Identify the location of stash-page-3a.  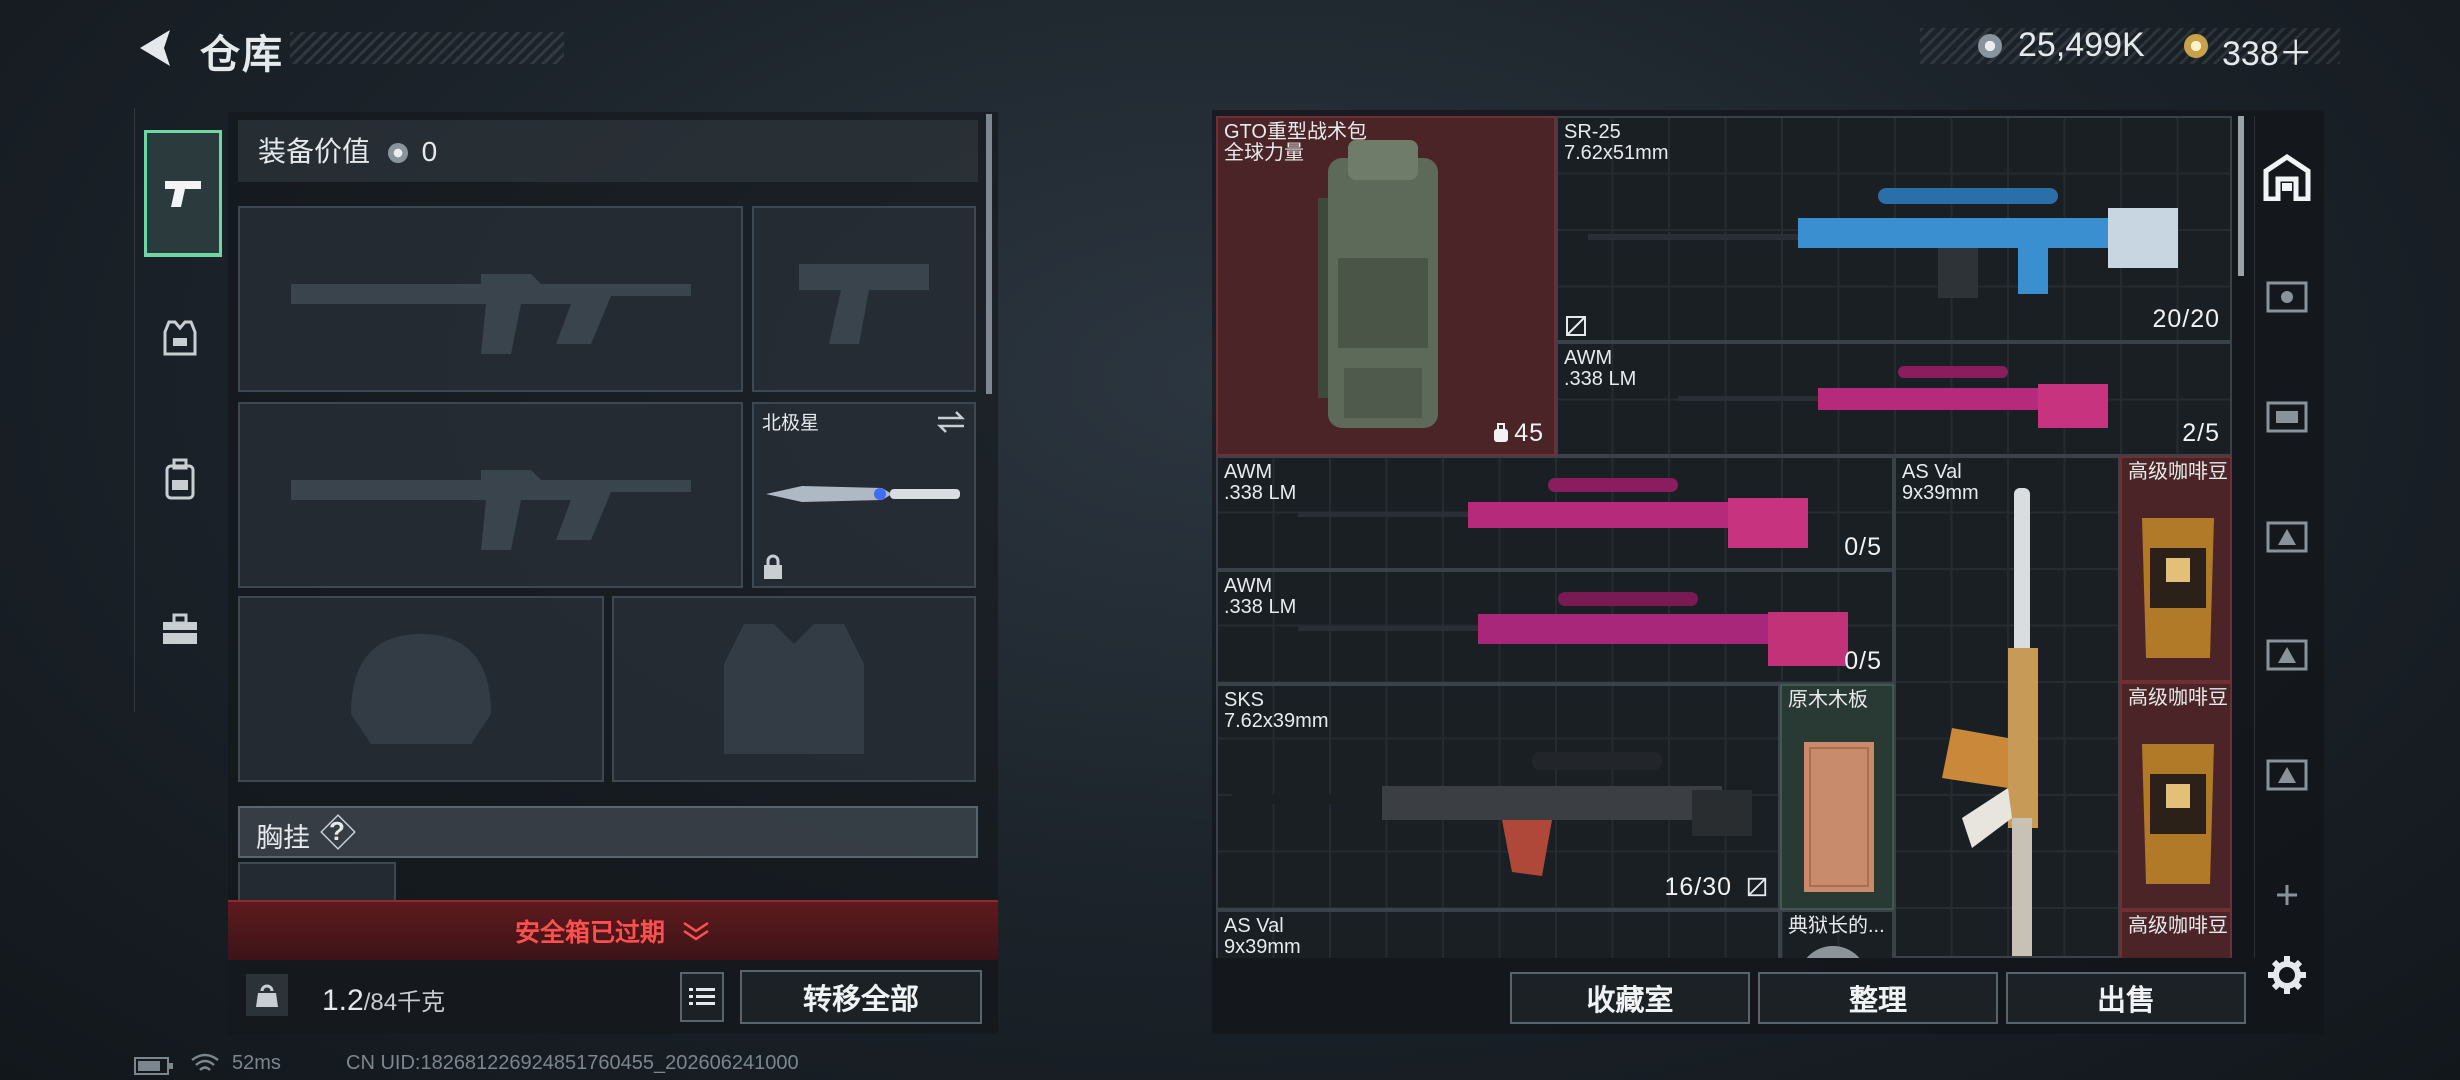
(2287, 535).